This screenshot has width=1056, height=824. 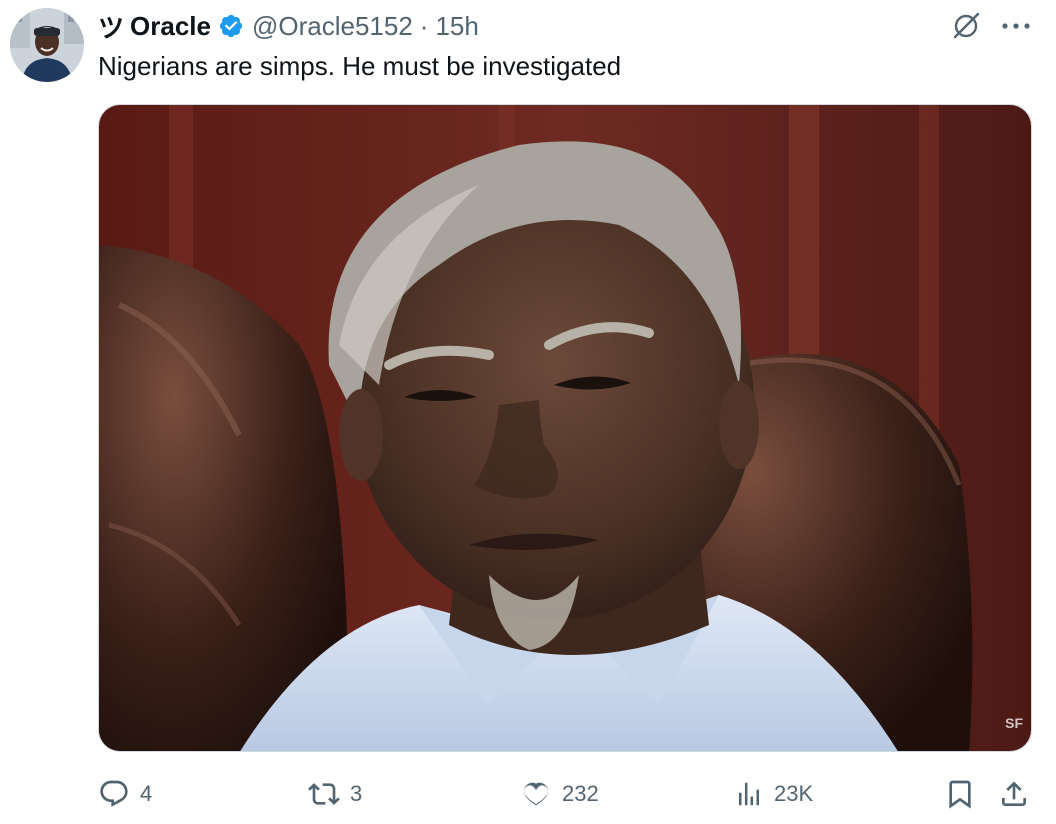 I want to click on tweet-header: ツ Oracle @Oracle5152 · 15h, so click(x=288, y=26).